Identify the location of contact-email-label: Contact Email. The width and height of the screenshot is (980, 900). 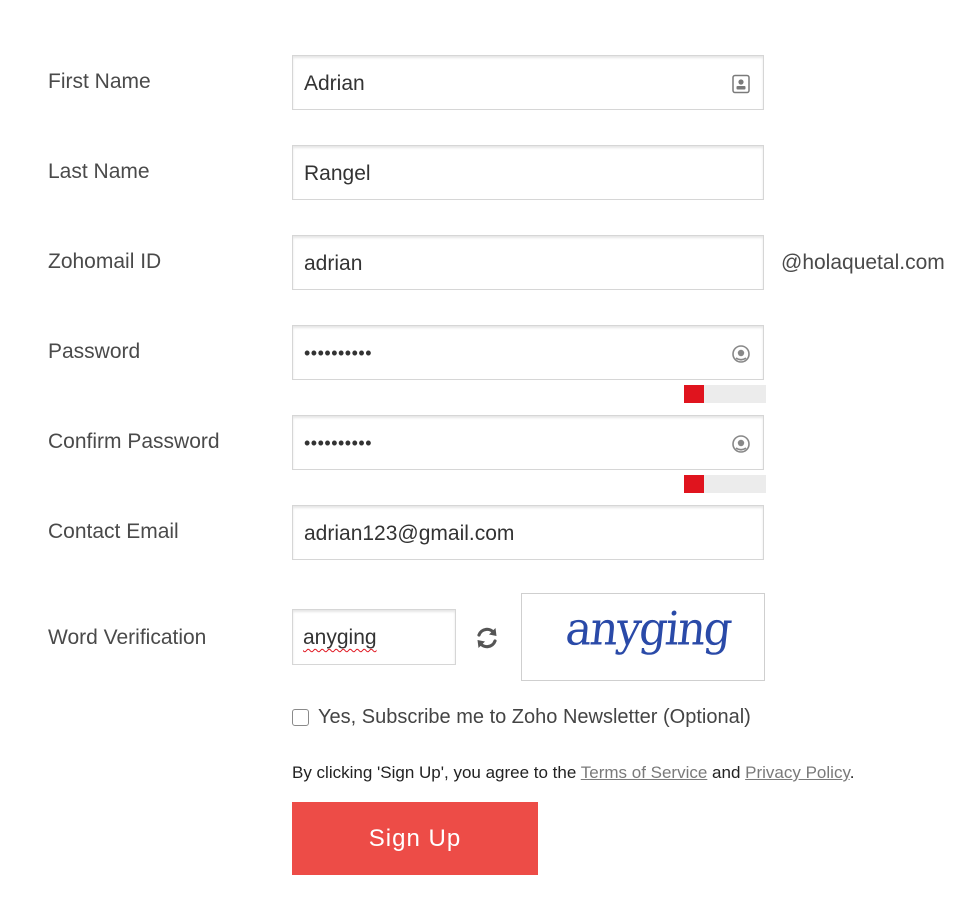
(113, 531).